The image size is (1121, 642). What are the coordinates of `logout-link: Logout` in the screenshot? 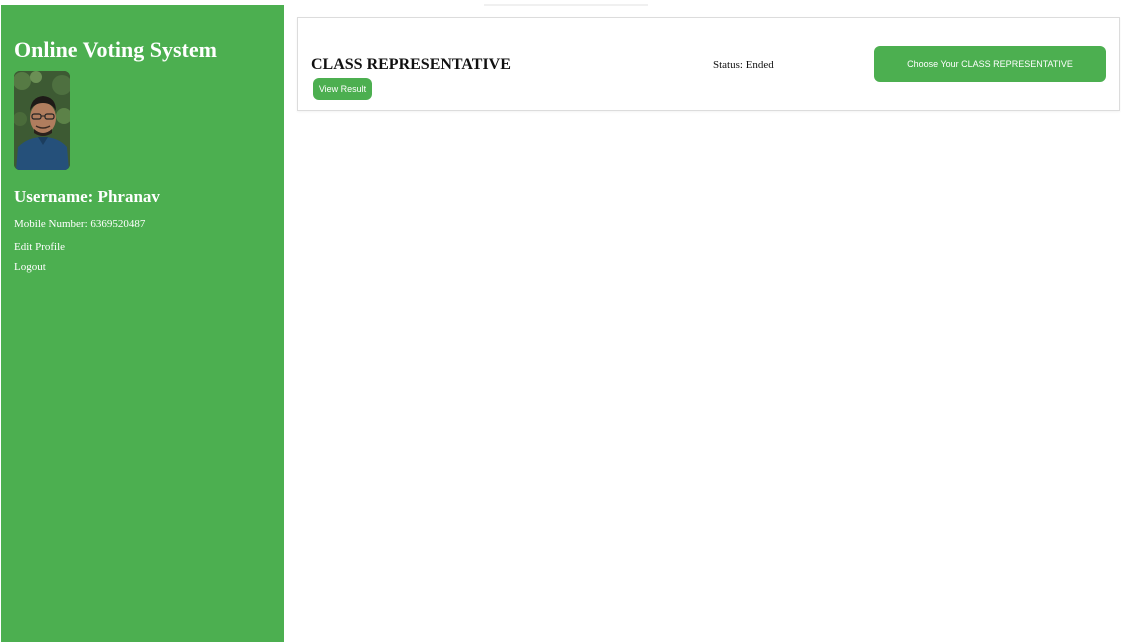 It's located at (30, 267).